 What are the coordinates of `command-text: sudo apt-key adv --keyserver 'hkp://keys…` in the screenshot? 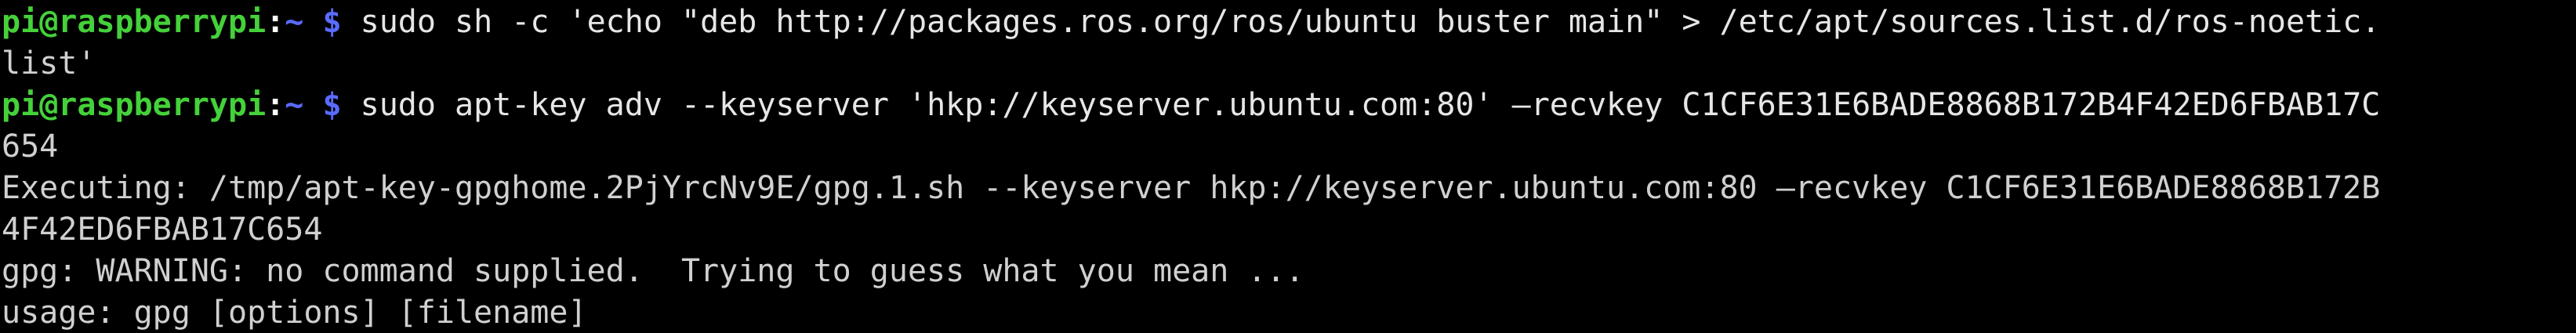 It's located at (1361, 105).